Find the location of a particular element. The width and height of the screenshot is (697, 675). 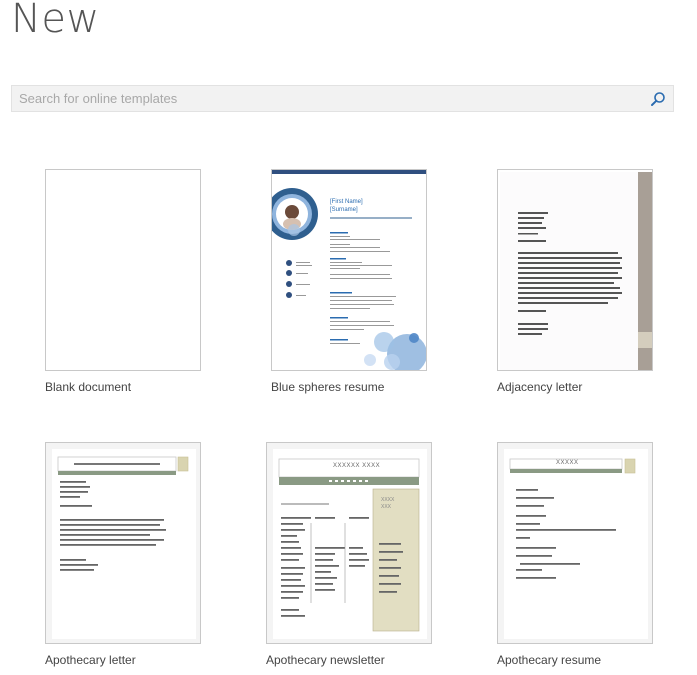

search-input is located at coordinates (325, 98).